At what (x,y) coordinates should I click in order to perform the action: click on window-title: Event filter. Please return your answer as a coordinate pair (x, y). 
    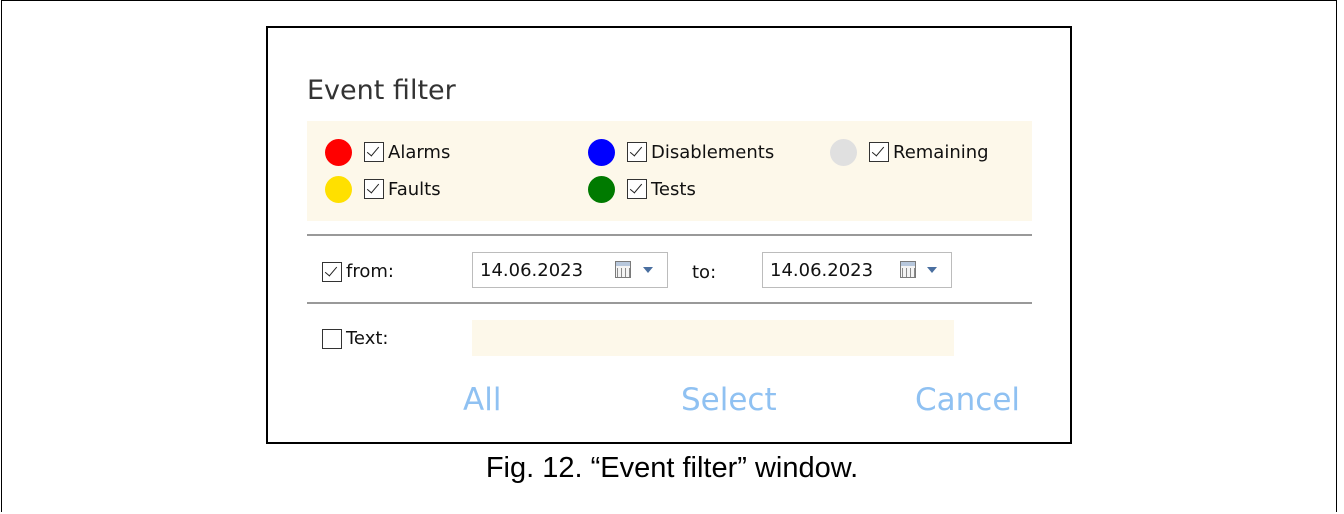
    Looking at the image, I should click on (381, 90).